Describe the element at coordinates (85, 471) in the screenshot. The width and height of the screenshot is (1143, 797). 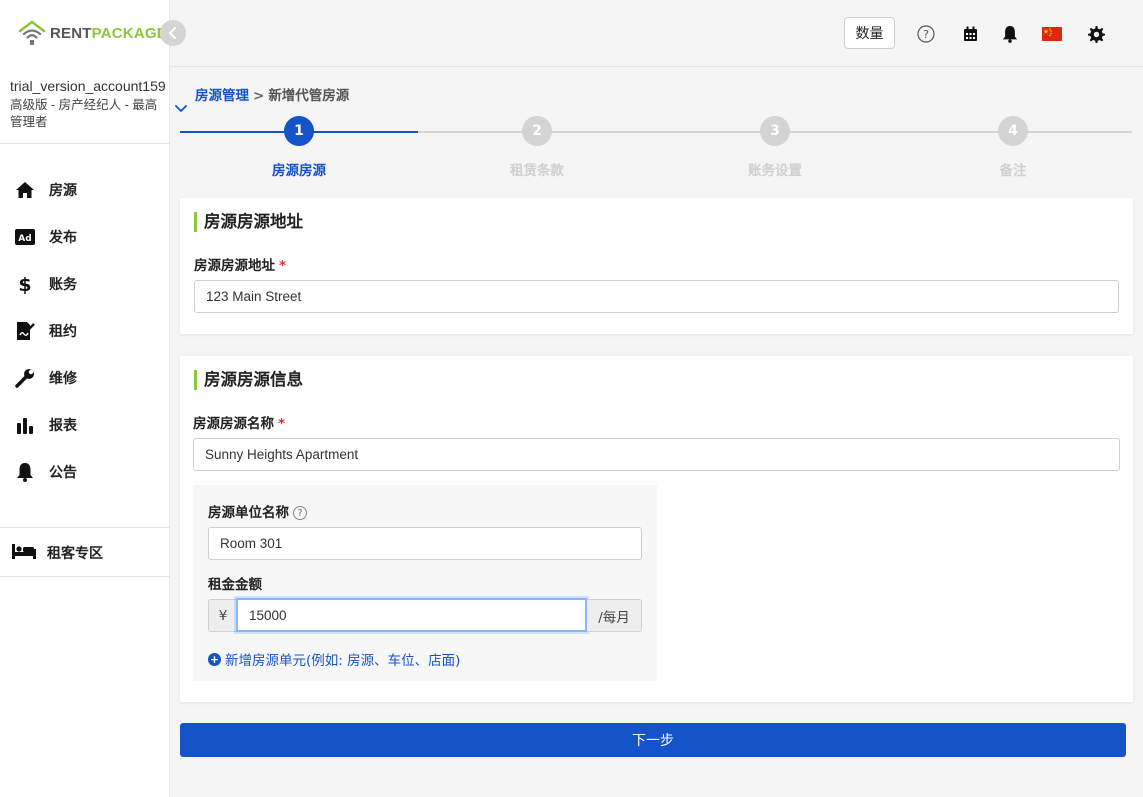
I see `sidebar-item-announcements: 公告` at that location.